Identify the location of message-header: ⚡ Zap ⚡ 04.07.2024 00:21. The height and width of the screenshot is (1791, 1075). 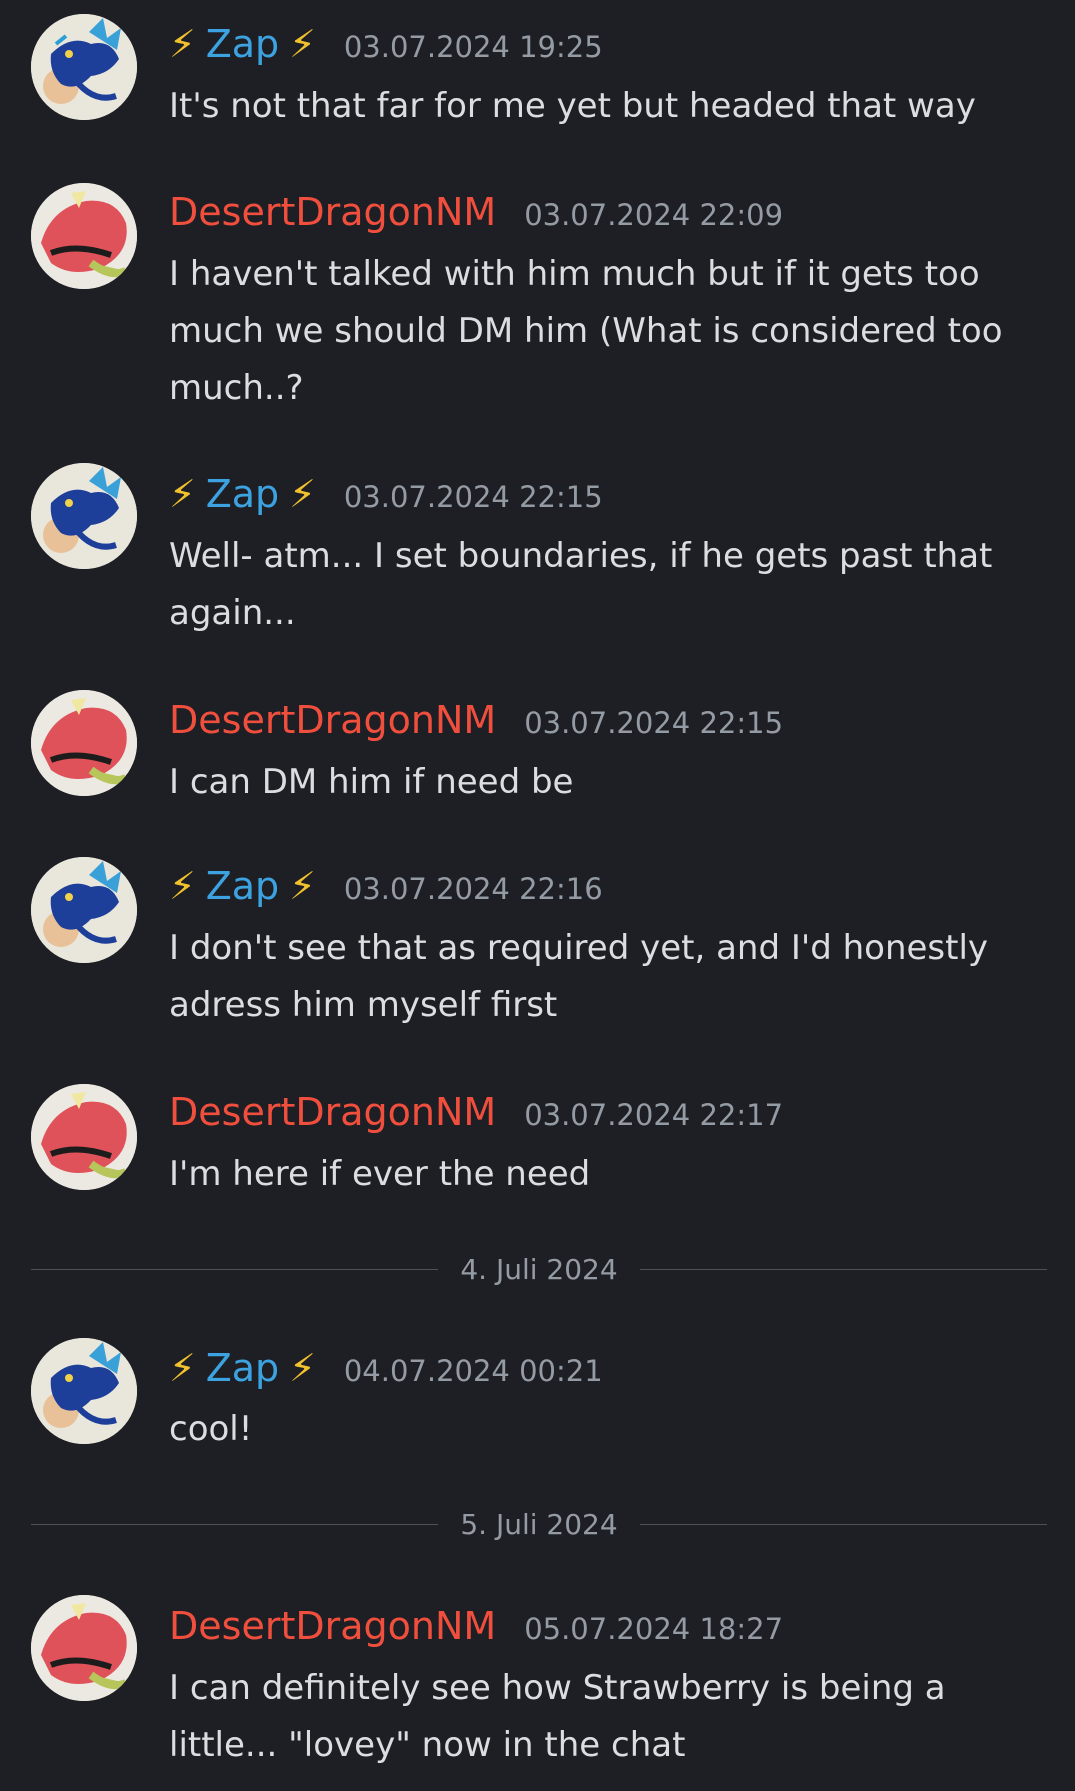
(386, 1370).